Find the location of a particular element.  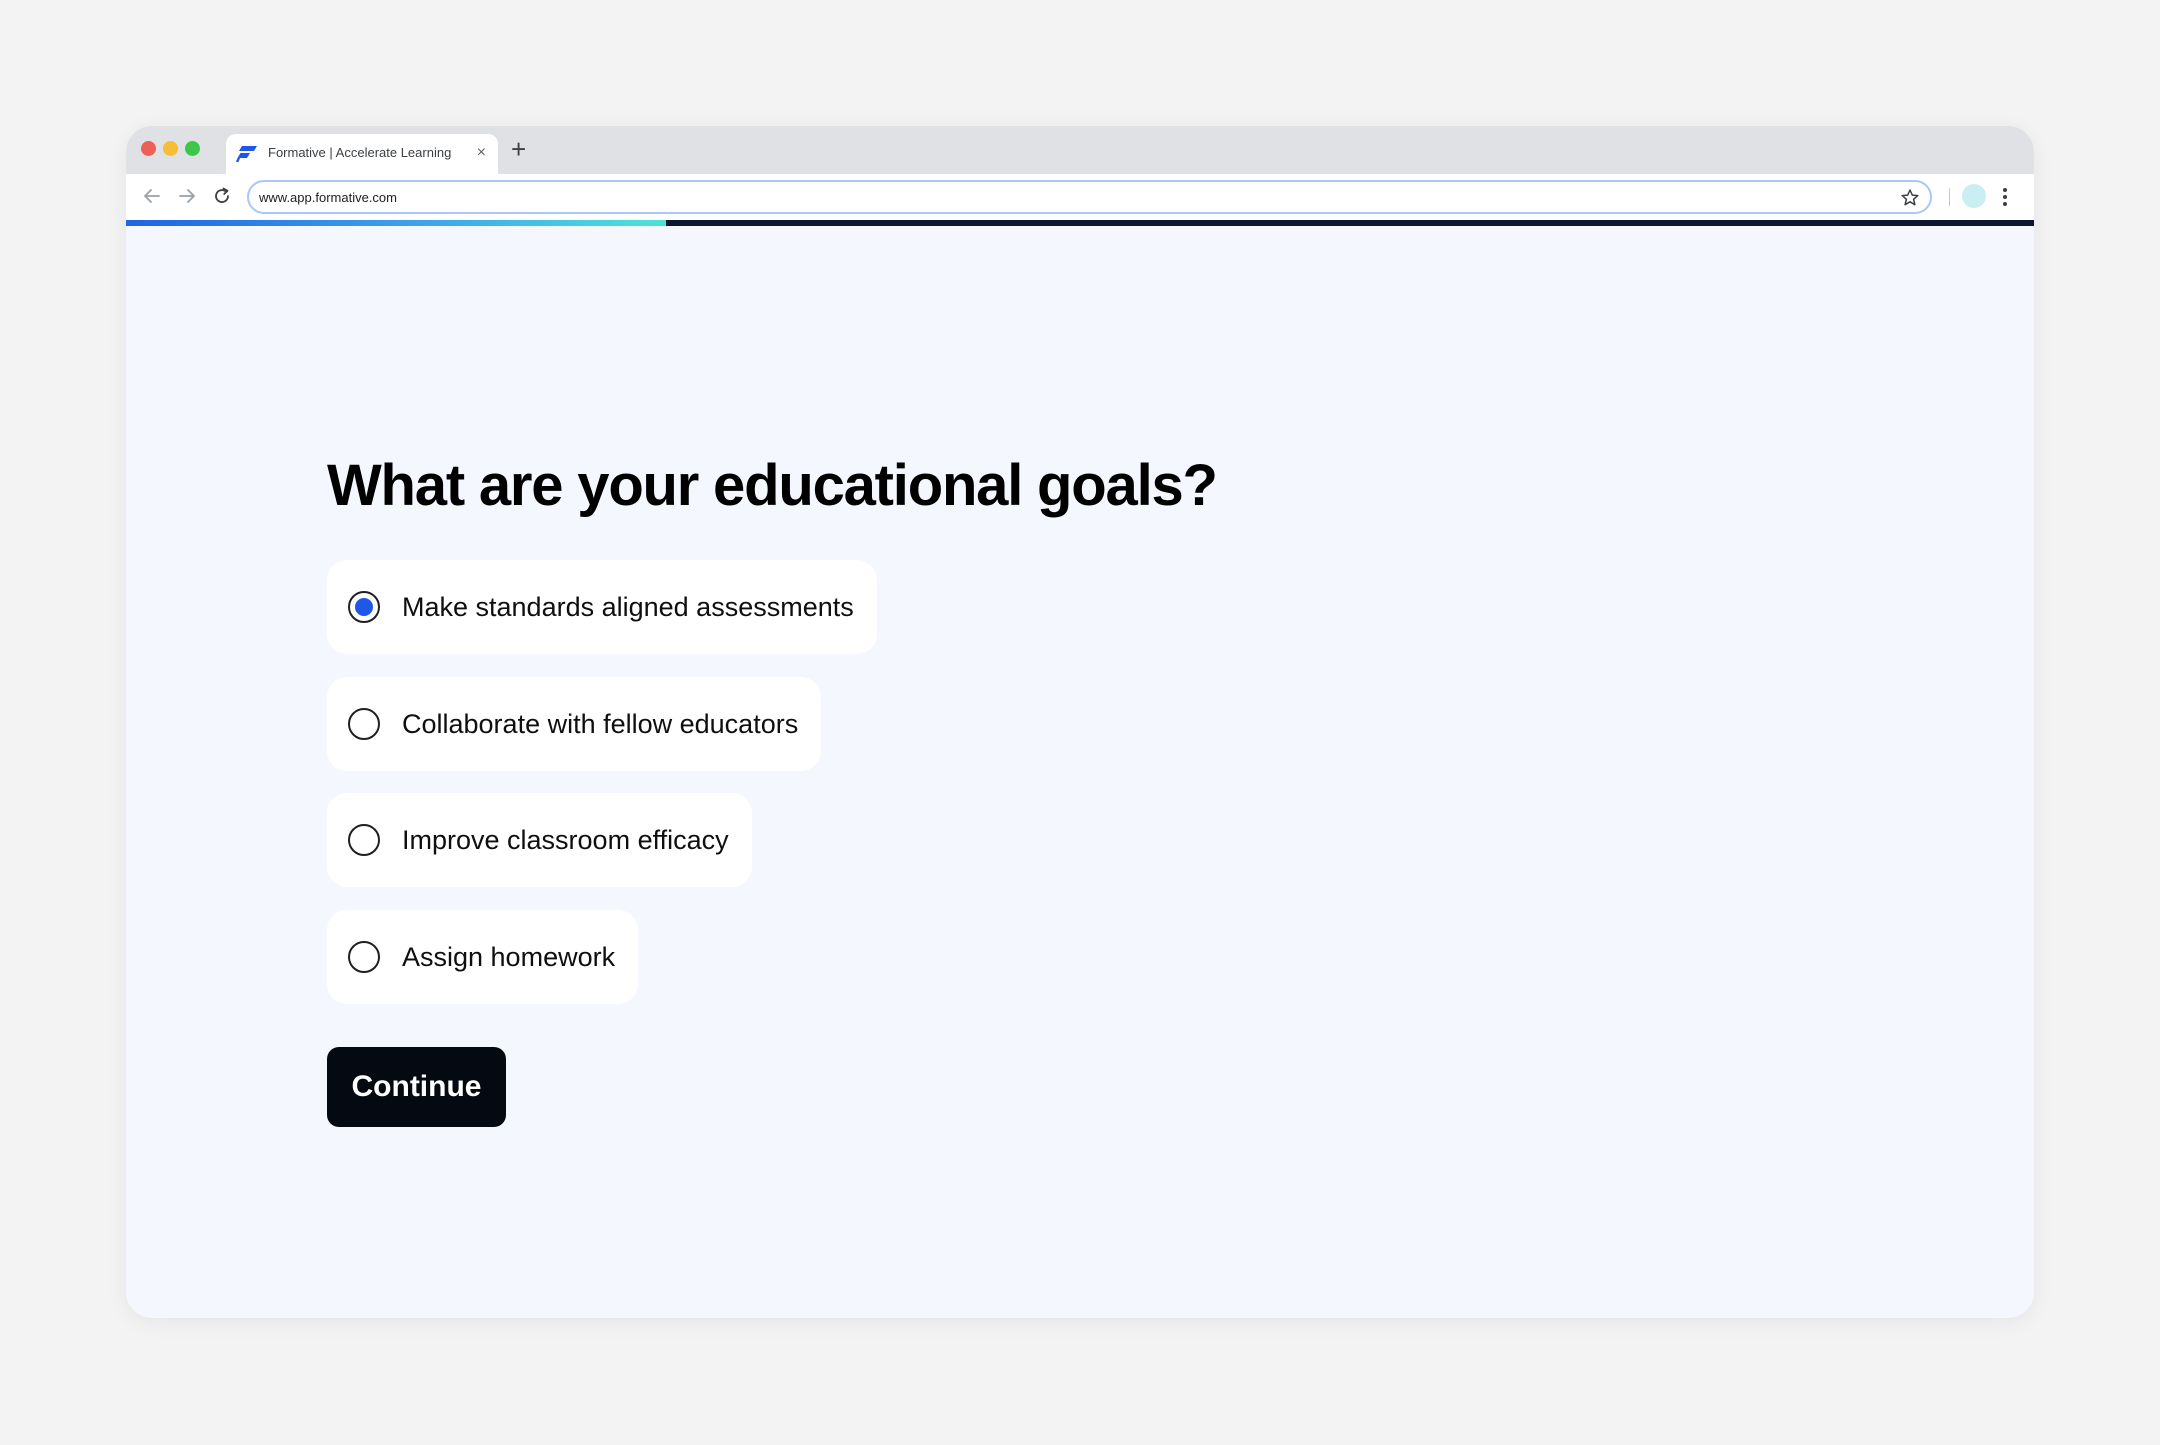

new-tab-button: + is located at coordinates (518, 149).